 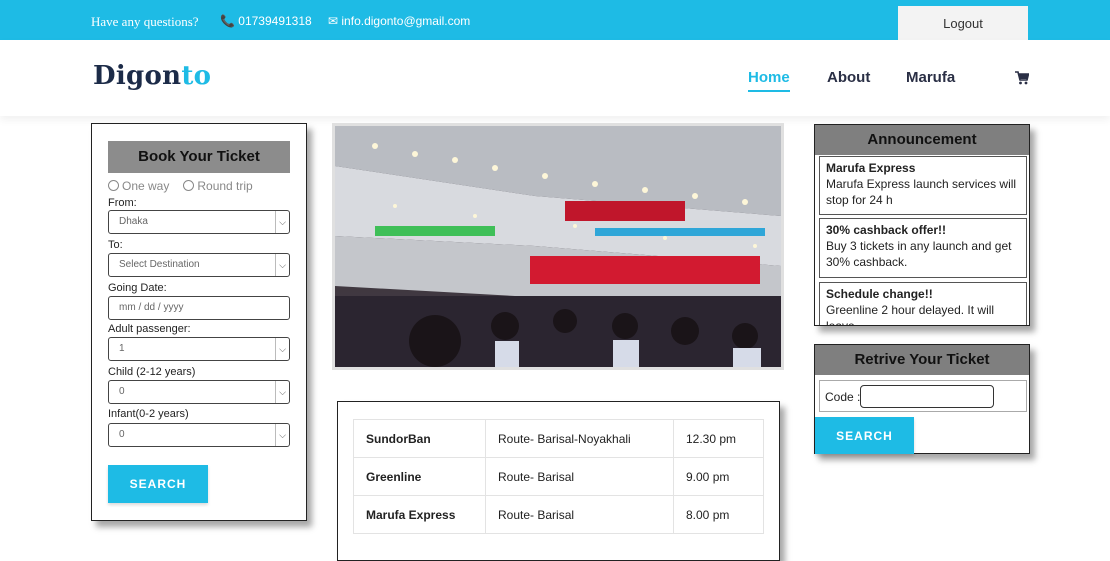 What do you see at coordinates (579, 438) in the screenshot?
I see `launch-route: Route- Barisal-Noyakhali` at bounding box center [579, 438].